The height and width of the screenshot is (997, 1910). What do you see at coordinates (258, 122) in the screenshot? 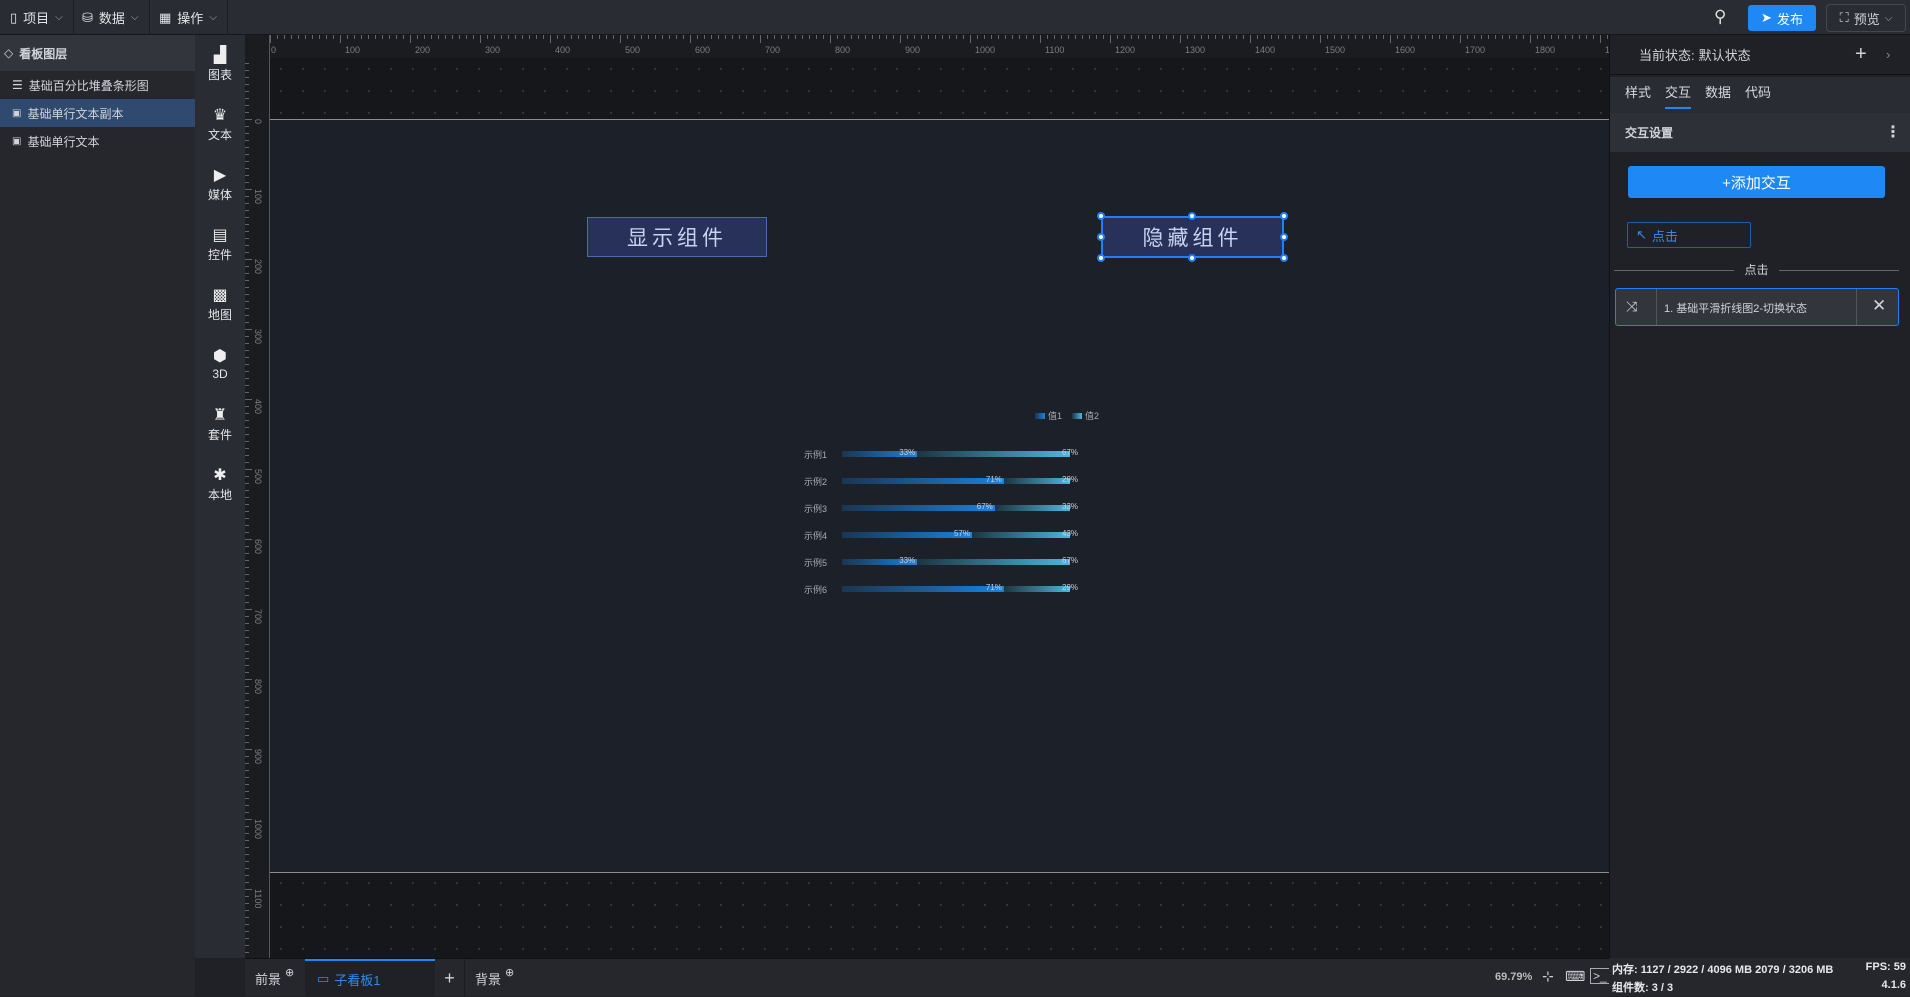
I see `ruler-label: 0` at bounding box center [258, 122].